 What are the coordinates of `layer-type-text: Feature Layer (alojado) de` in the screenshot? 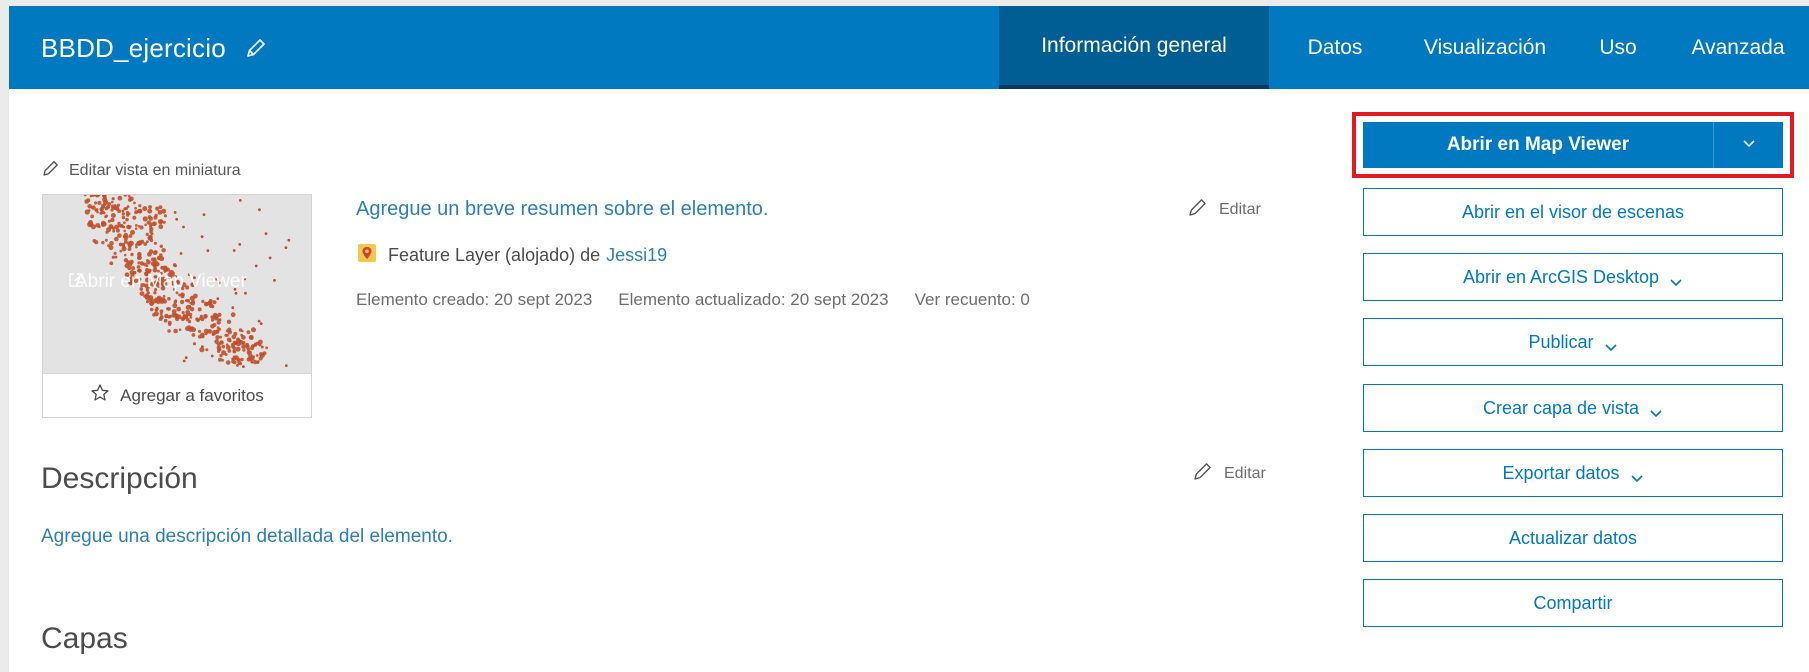 It's located at (494, 255).